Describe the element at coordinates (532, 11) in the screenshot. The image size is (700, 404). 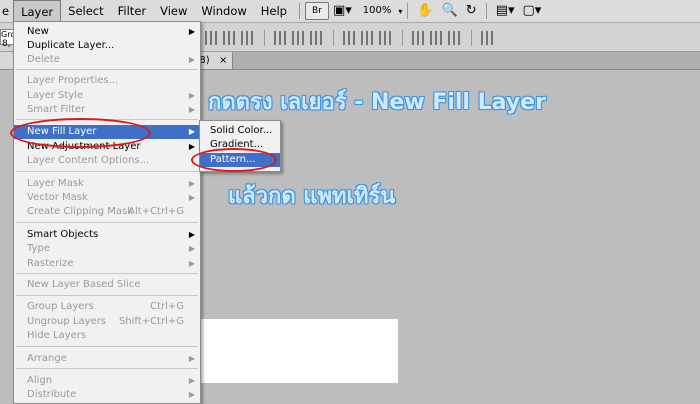
I see `screen-mode-icon-2: ▢▾` at that location.